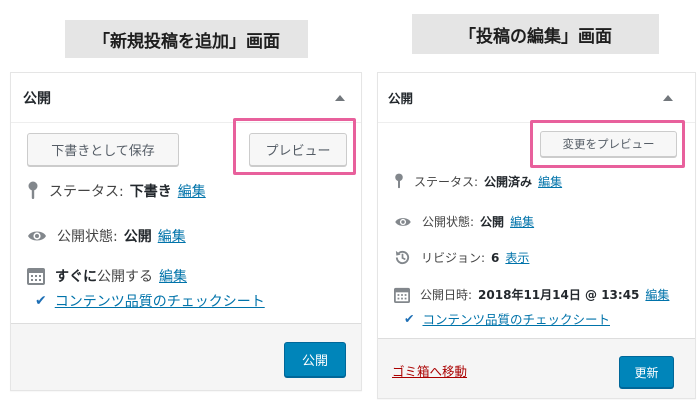 This screenshot has width=700, height=400. Describe the element at coordinates (446, 295) in the screenshot. I see `published-label: 公開日時:` at that location.